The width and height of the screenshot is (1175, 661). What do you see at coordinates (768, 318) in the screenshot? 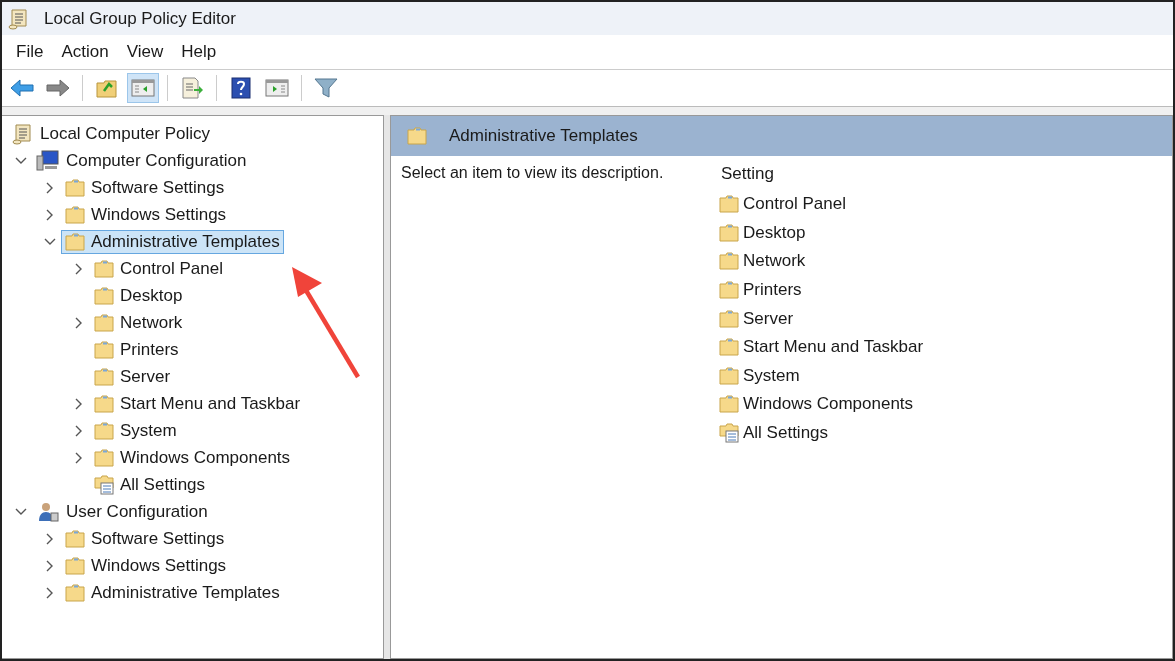
I see `list-item: Server` at bounding box center [768, 318].